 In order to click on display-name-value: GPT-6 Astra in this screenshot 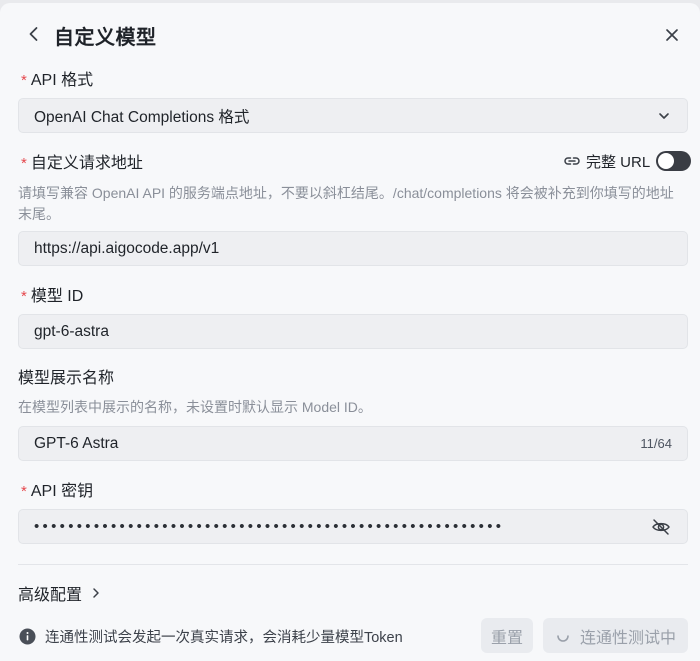, I will do `click(76, 443)`.